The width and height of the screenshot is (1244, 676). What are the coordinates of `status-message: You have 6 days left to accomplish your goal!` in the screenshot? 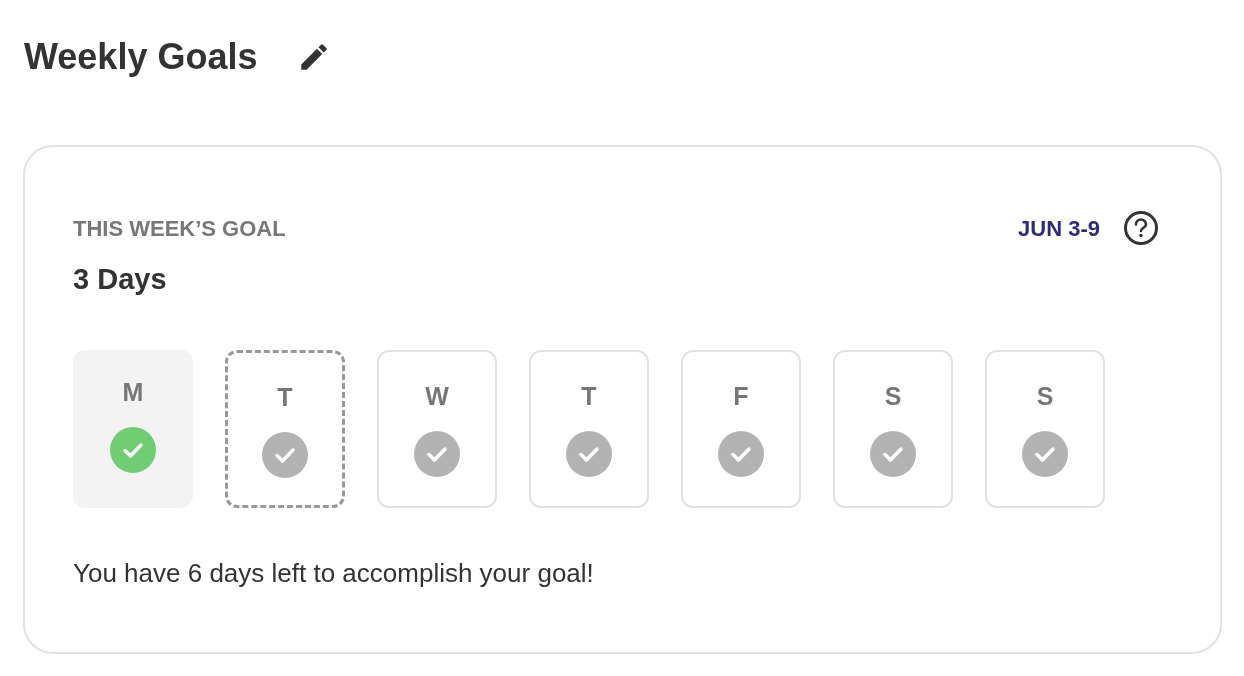 It's located at (334, 573).